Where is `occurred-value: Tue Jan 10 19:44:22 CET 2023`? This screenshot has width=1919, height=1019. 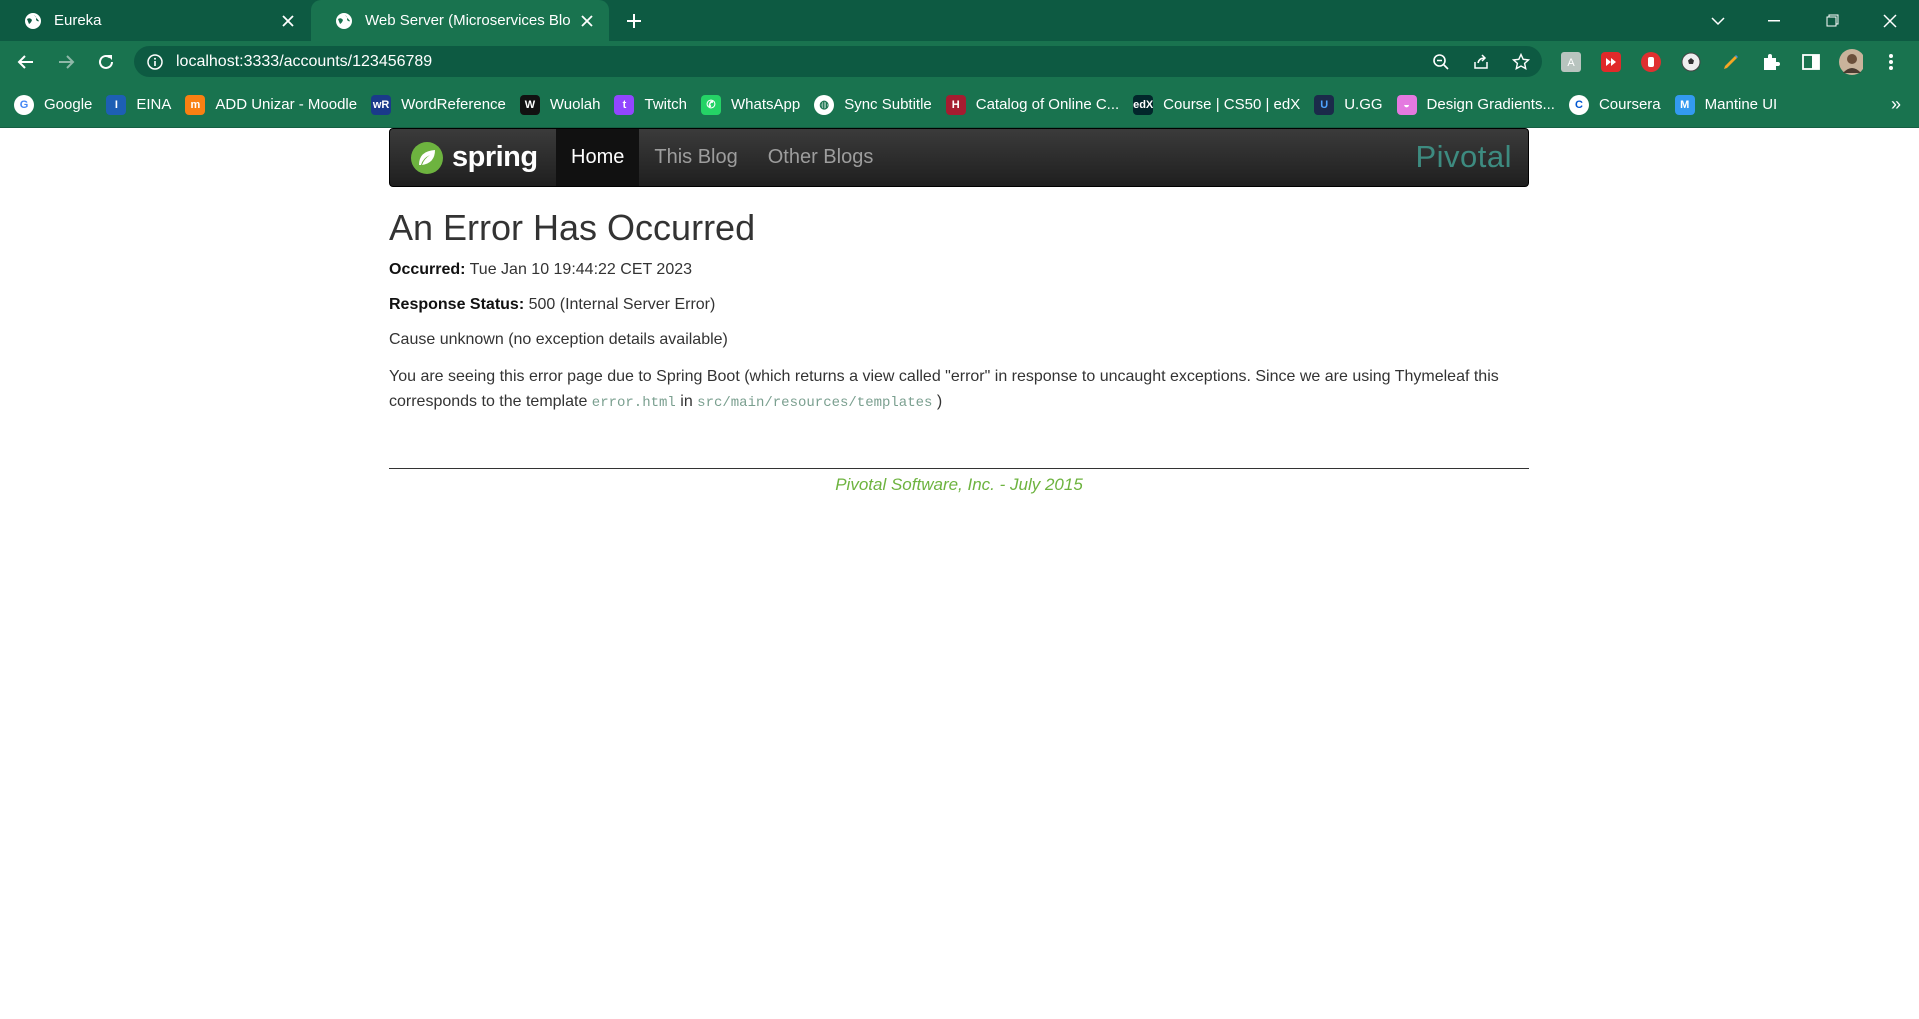
occurred-value: Tue Jan 10 19:44:22 CET 2023 is located at coordinates (581, 269).